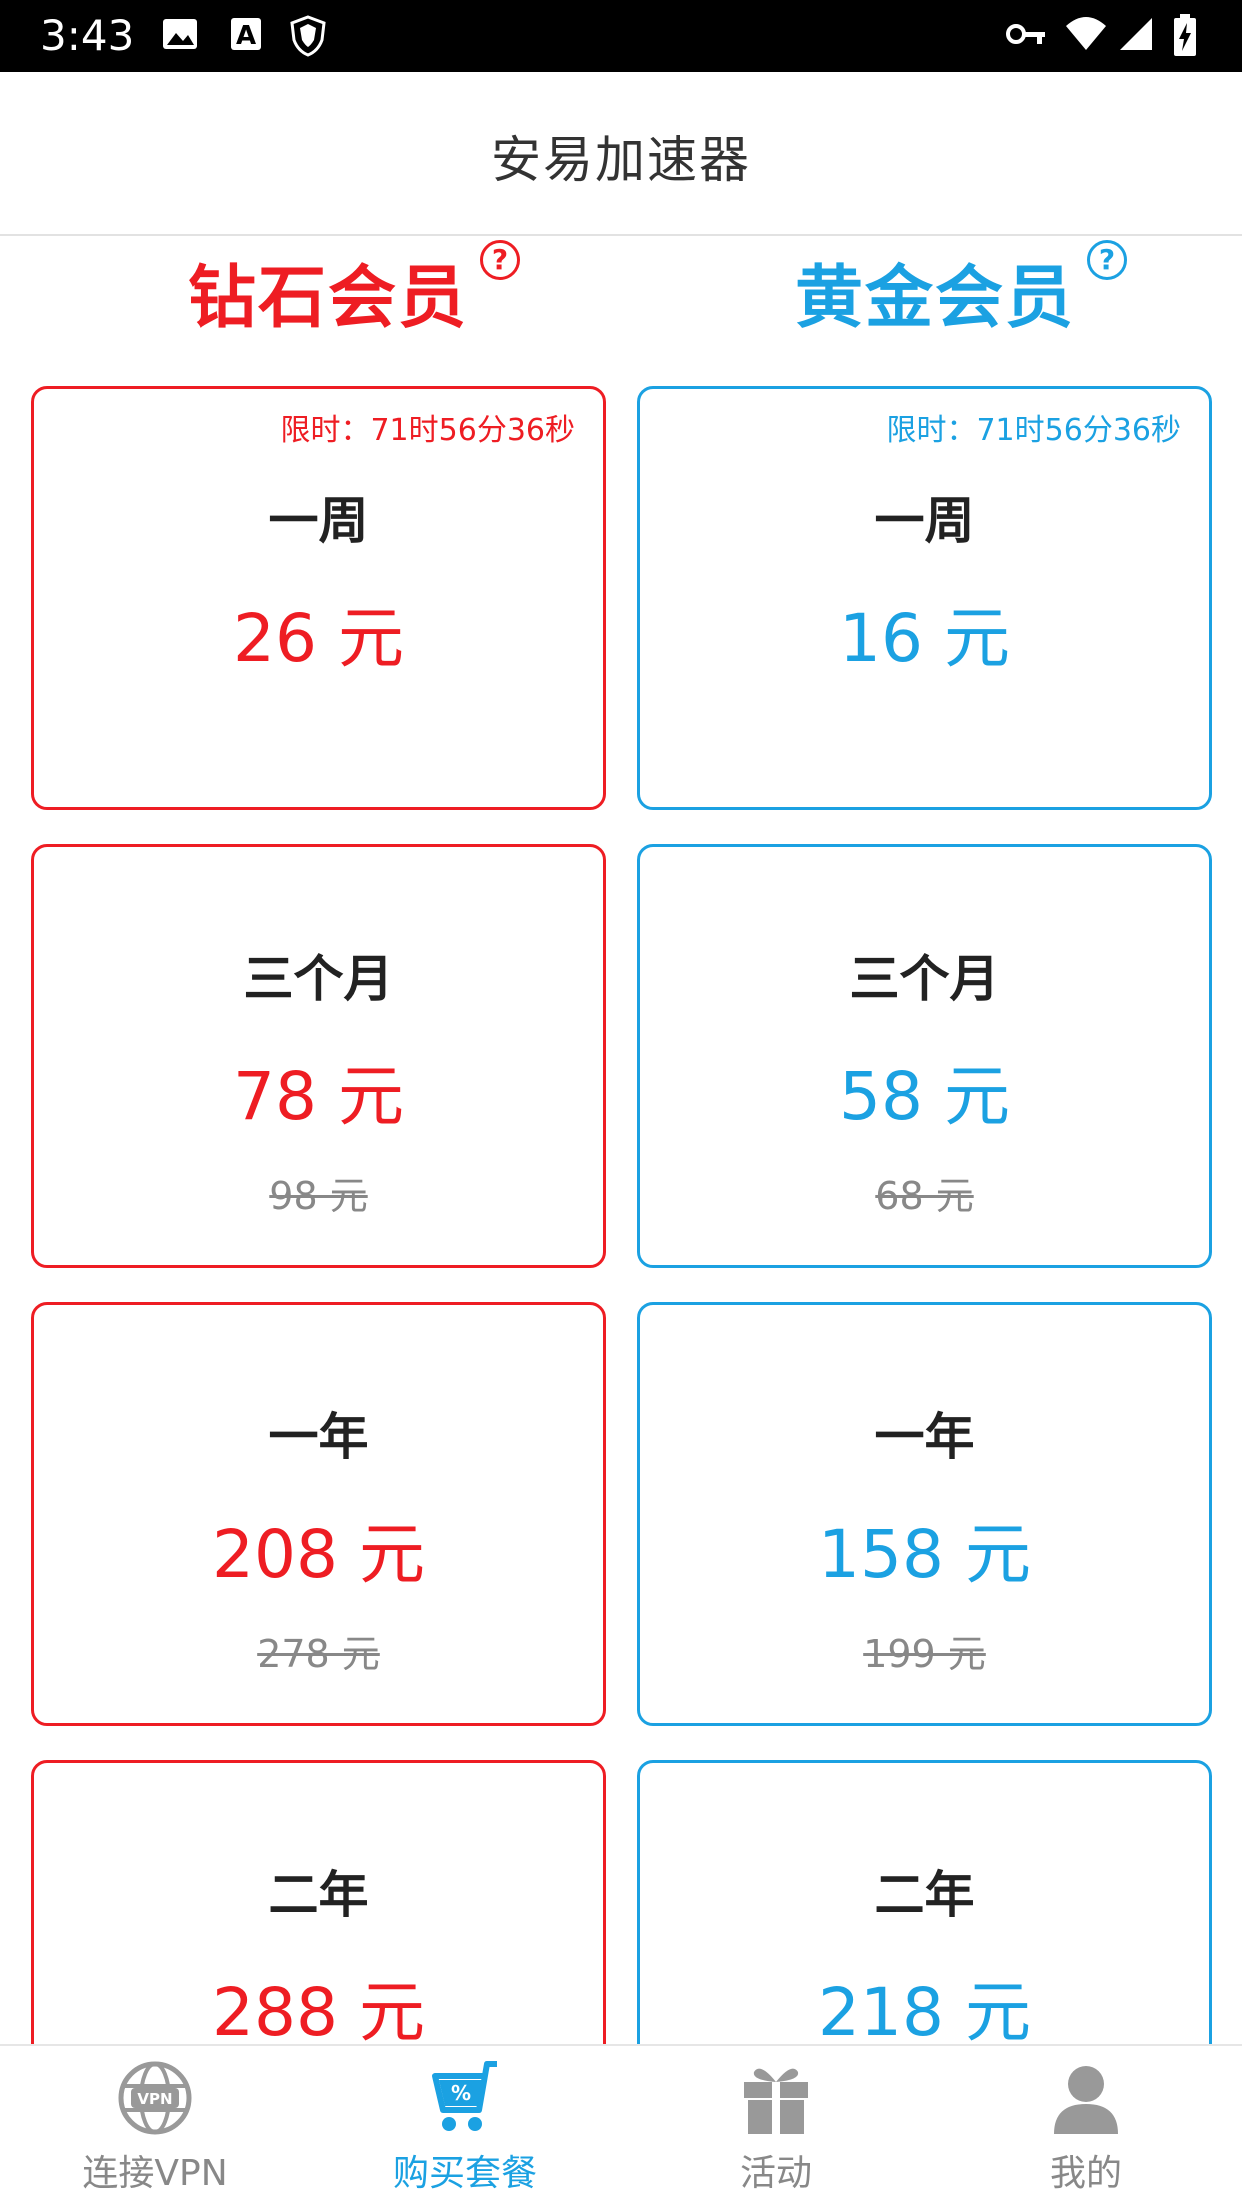 This screenshot has width=1242, height=2210. I want to click on gold-header: 黄金会员 ?, so click(931, 296).